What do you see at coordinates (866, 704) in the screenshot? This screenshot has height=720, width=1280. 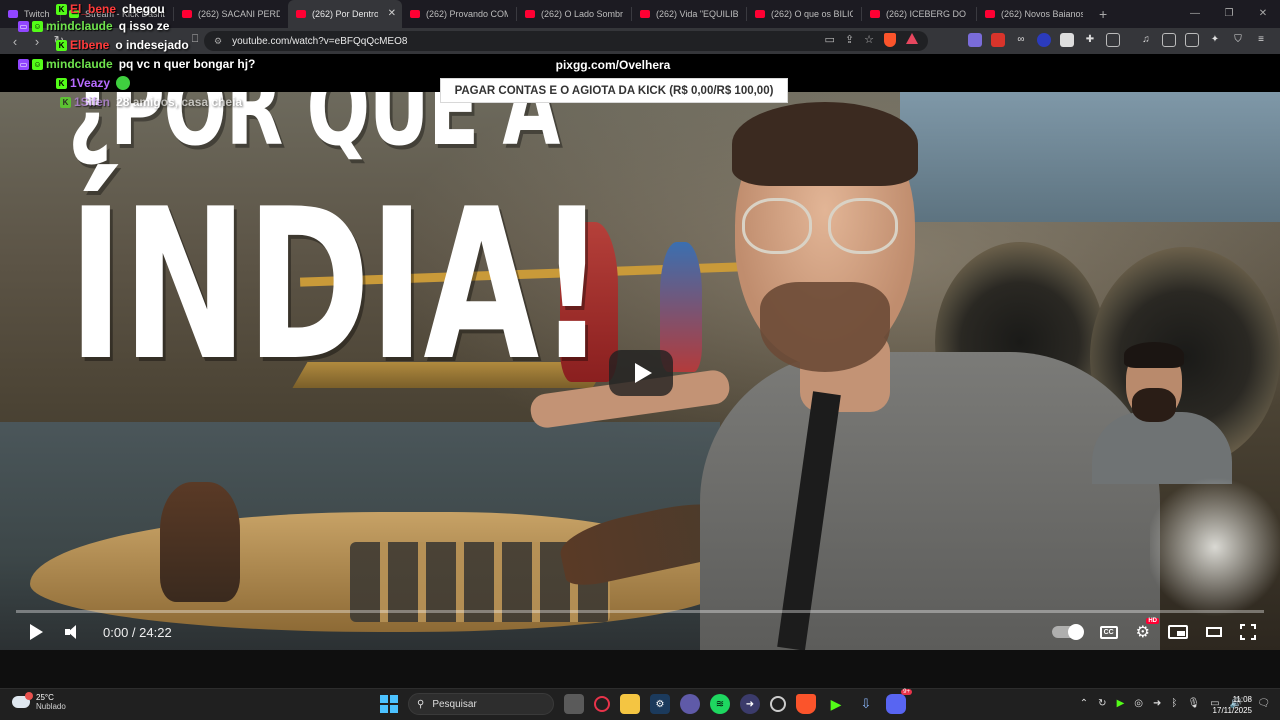 I see `app-download-icon: ⇩` at bounding box center [866, 704].